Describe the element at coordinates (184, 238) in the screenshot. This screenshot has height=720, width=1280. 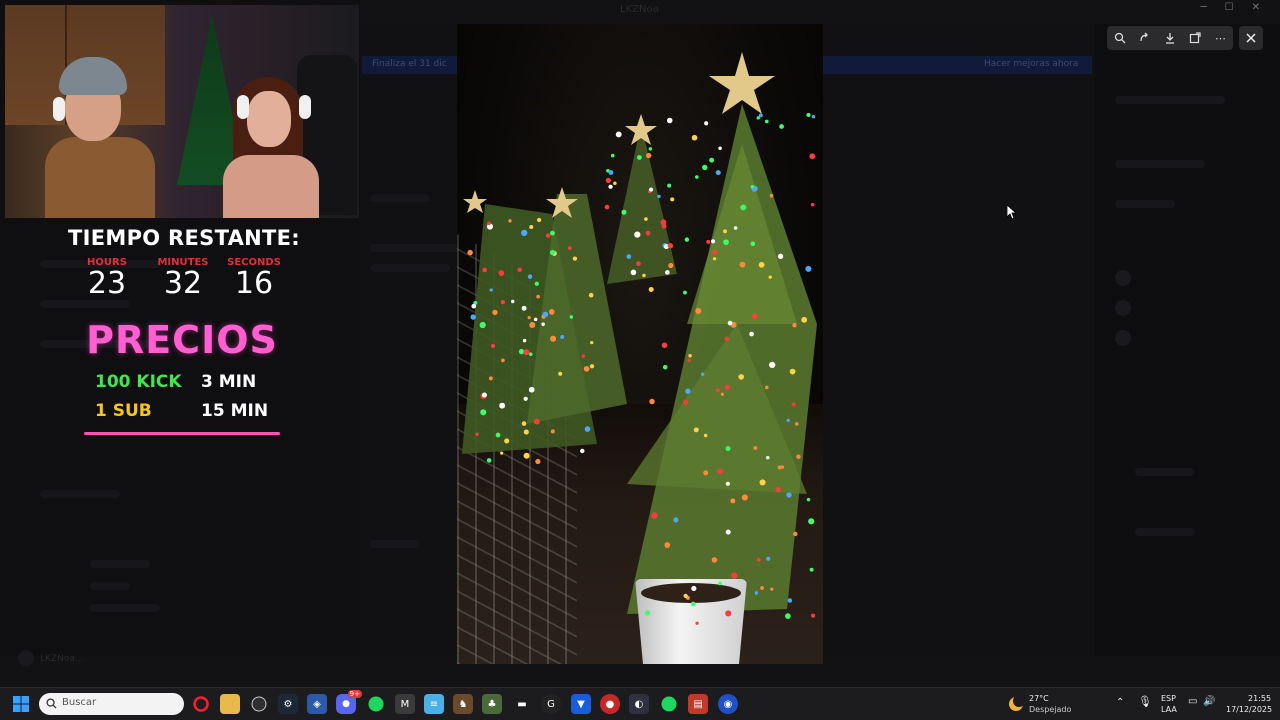
I see `timer-title: TIEMPO RESTANTE:` at that location.